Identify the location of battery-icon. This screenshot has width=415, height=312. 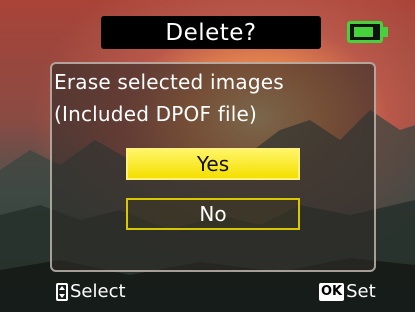
(365, 32).